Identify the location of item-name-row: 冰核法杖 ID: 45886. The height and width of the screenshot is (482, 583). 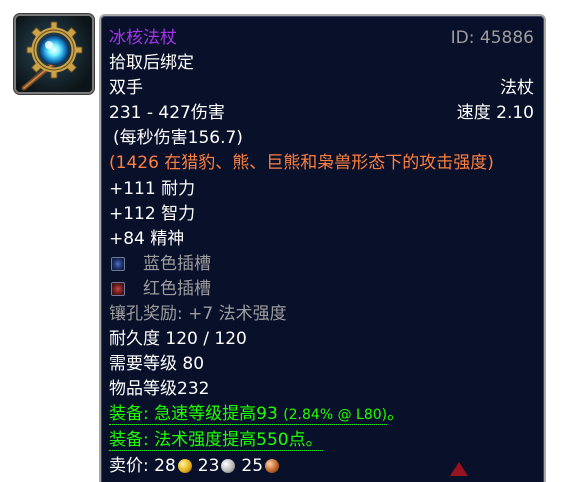
(321, 38).